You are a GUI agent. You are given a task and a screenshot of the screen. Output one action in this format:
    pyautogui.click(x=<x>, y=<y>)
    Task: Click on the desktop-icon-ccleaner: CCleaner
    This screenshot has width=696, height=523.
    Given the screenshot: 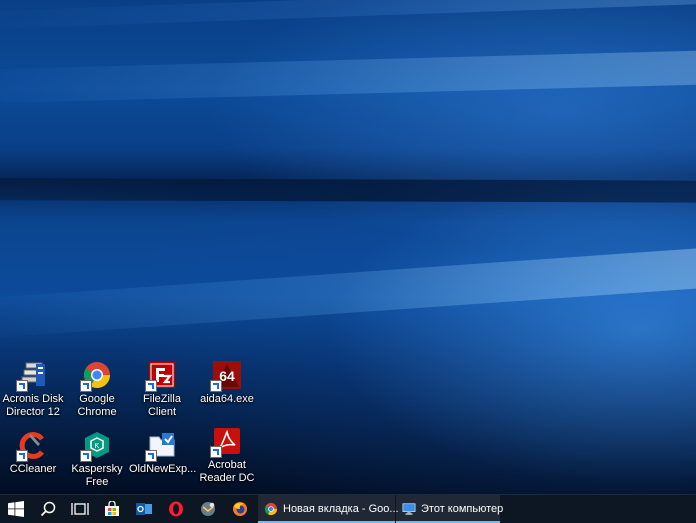 What is the action you would take?
    pyautogui.click(x=33, y=453)
    